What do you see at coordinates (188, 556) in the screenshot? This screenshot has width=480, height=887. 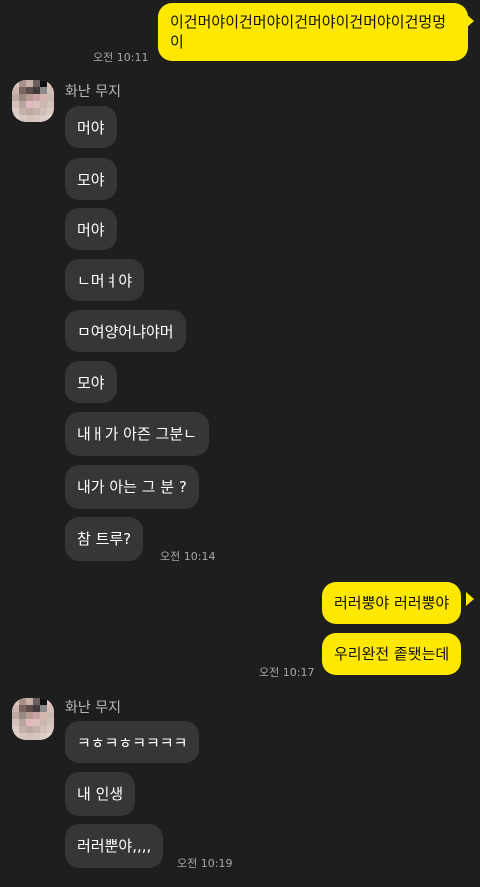 I see `message-timestamp: 오전 10:14` at bounding box center [188, 556].